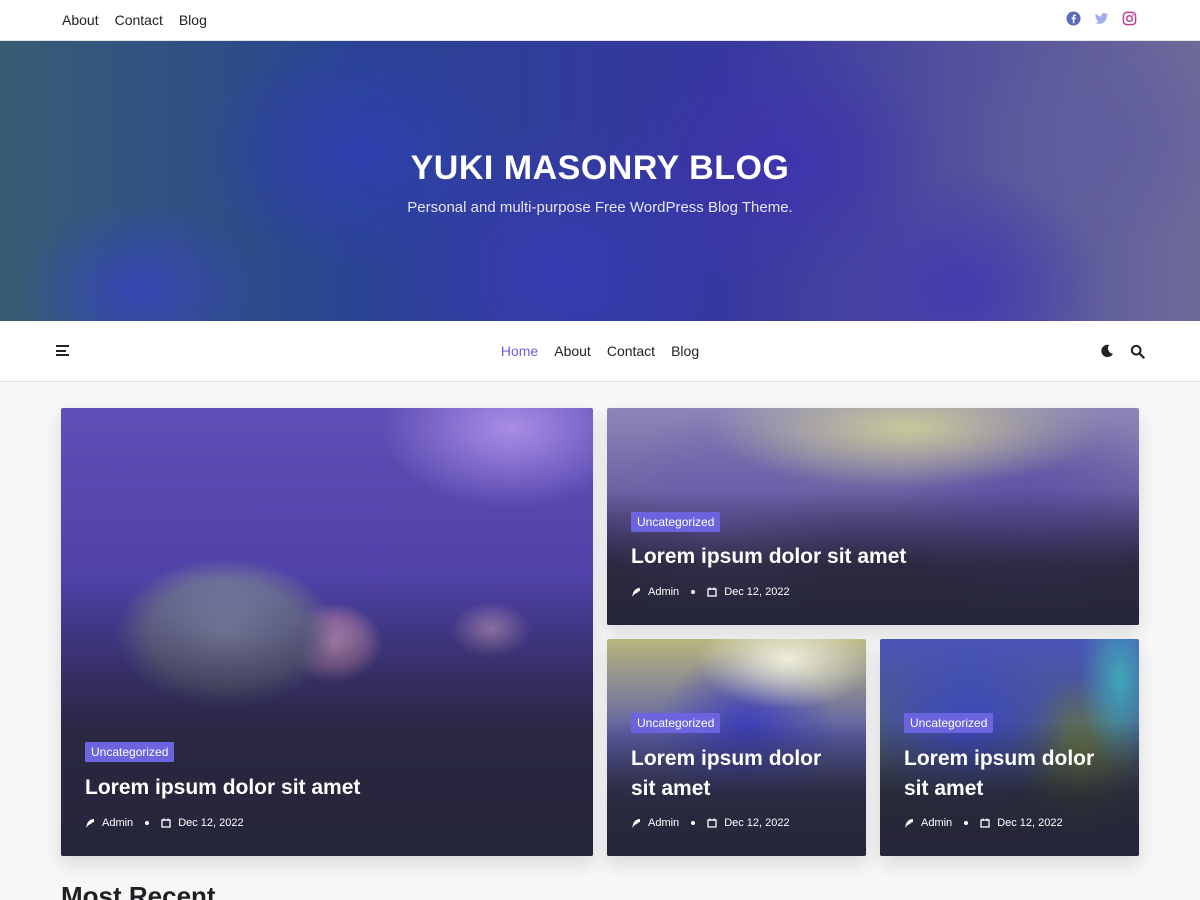 This screenshot has height=900, width=1200. Describe the element at coordinates (572, 351) in the screenshot. I see `menu-item-about: About` at that location.